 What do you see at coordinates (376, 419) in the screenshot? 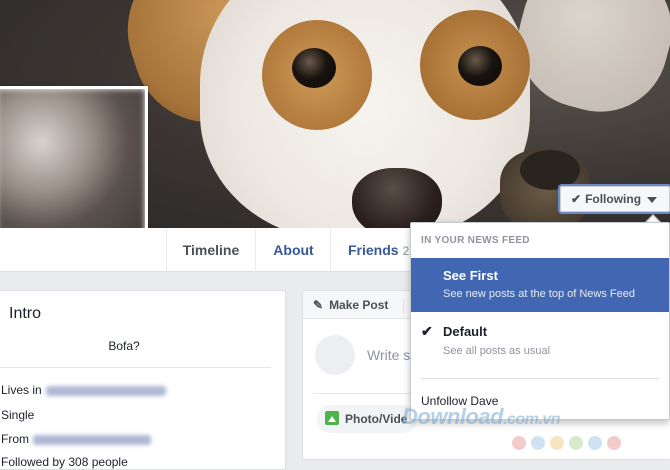
I see `photo-video-label: Photo/Vide` at bounding box center [376, 419].